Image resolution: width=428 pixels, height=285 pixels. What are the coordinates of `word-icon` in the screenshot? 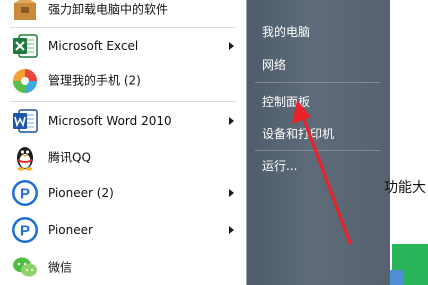 It's located at (25, 121).